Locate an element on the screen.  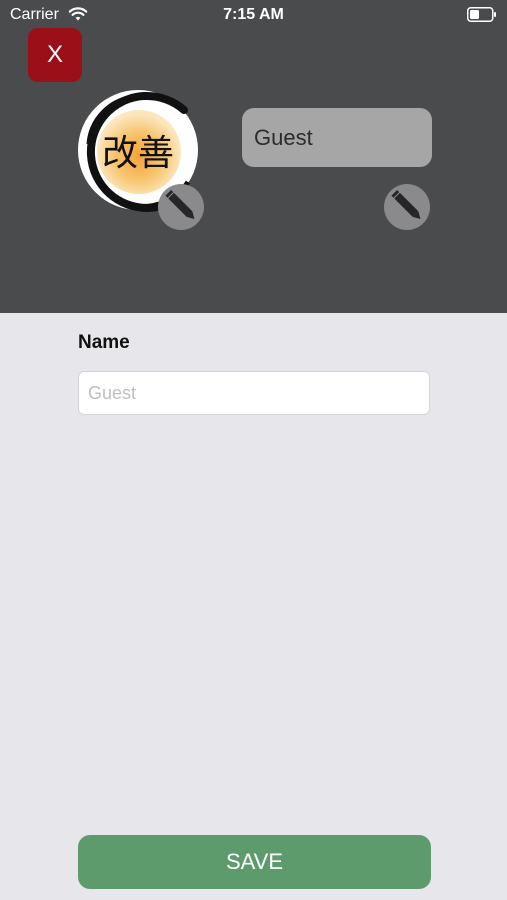
status-time: 7:15 AM is located at coordinates (253, 14).